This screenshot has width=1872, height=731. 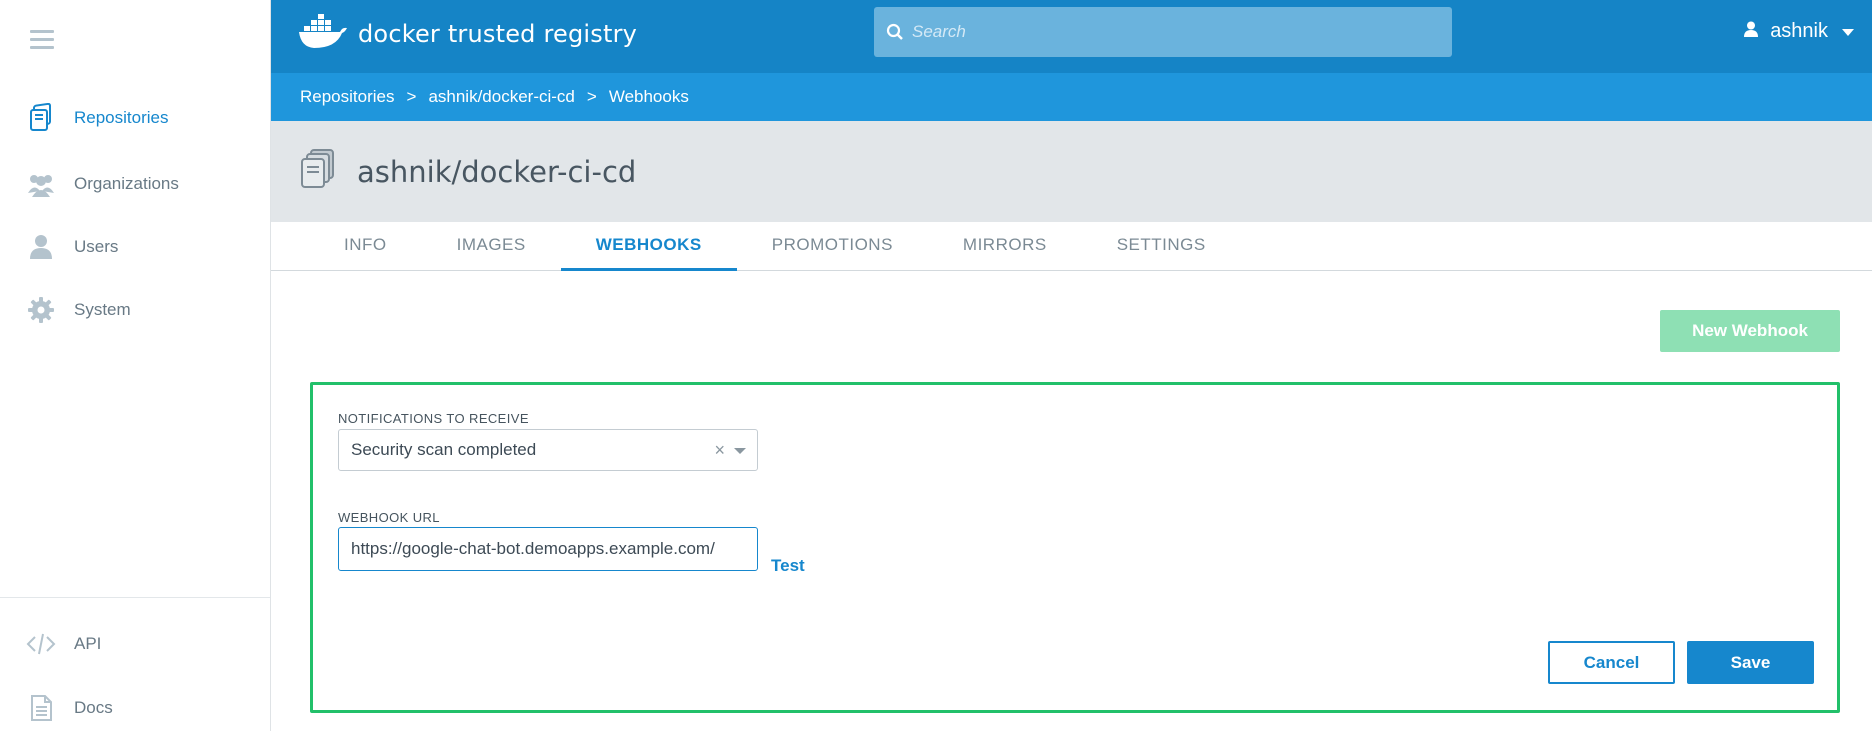 I want to click on sidebar-item-label: Docs, so click(x=93, y=707).